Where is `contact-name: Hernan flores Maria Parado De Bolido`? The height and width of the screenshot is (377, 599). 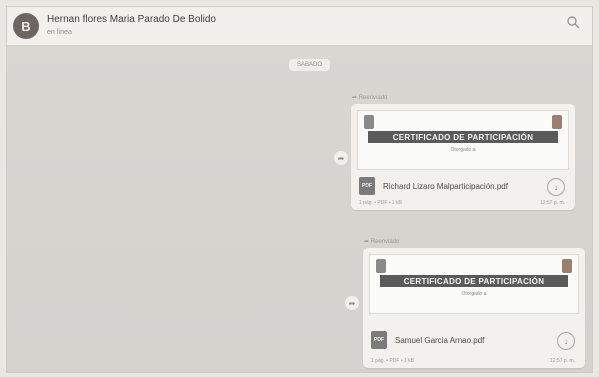 contact-name: Hernan flores Maria Parado De Bolido is located at coordinates (131, 19).